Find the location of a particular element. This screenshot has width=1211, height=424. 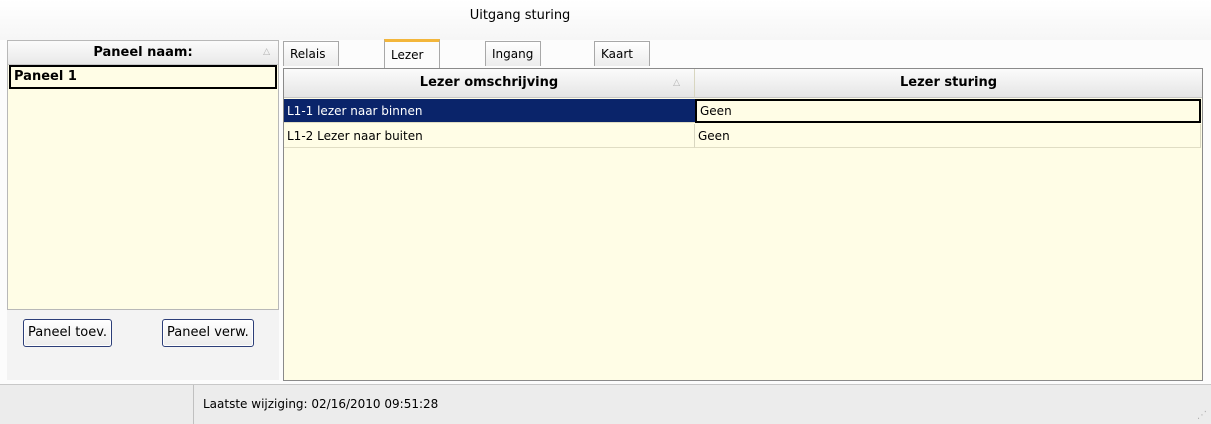

panel-row: Paneel 1 is located at coordinates (143, 77).